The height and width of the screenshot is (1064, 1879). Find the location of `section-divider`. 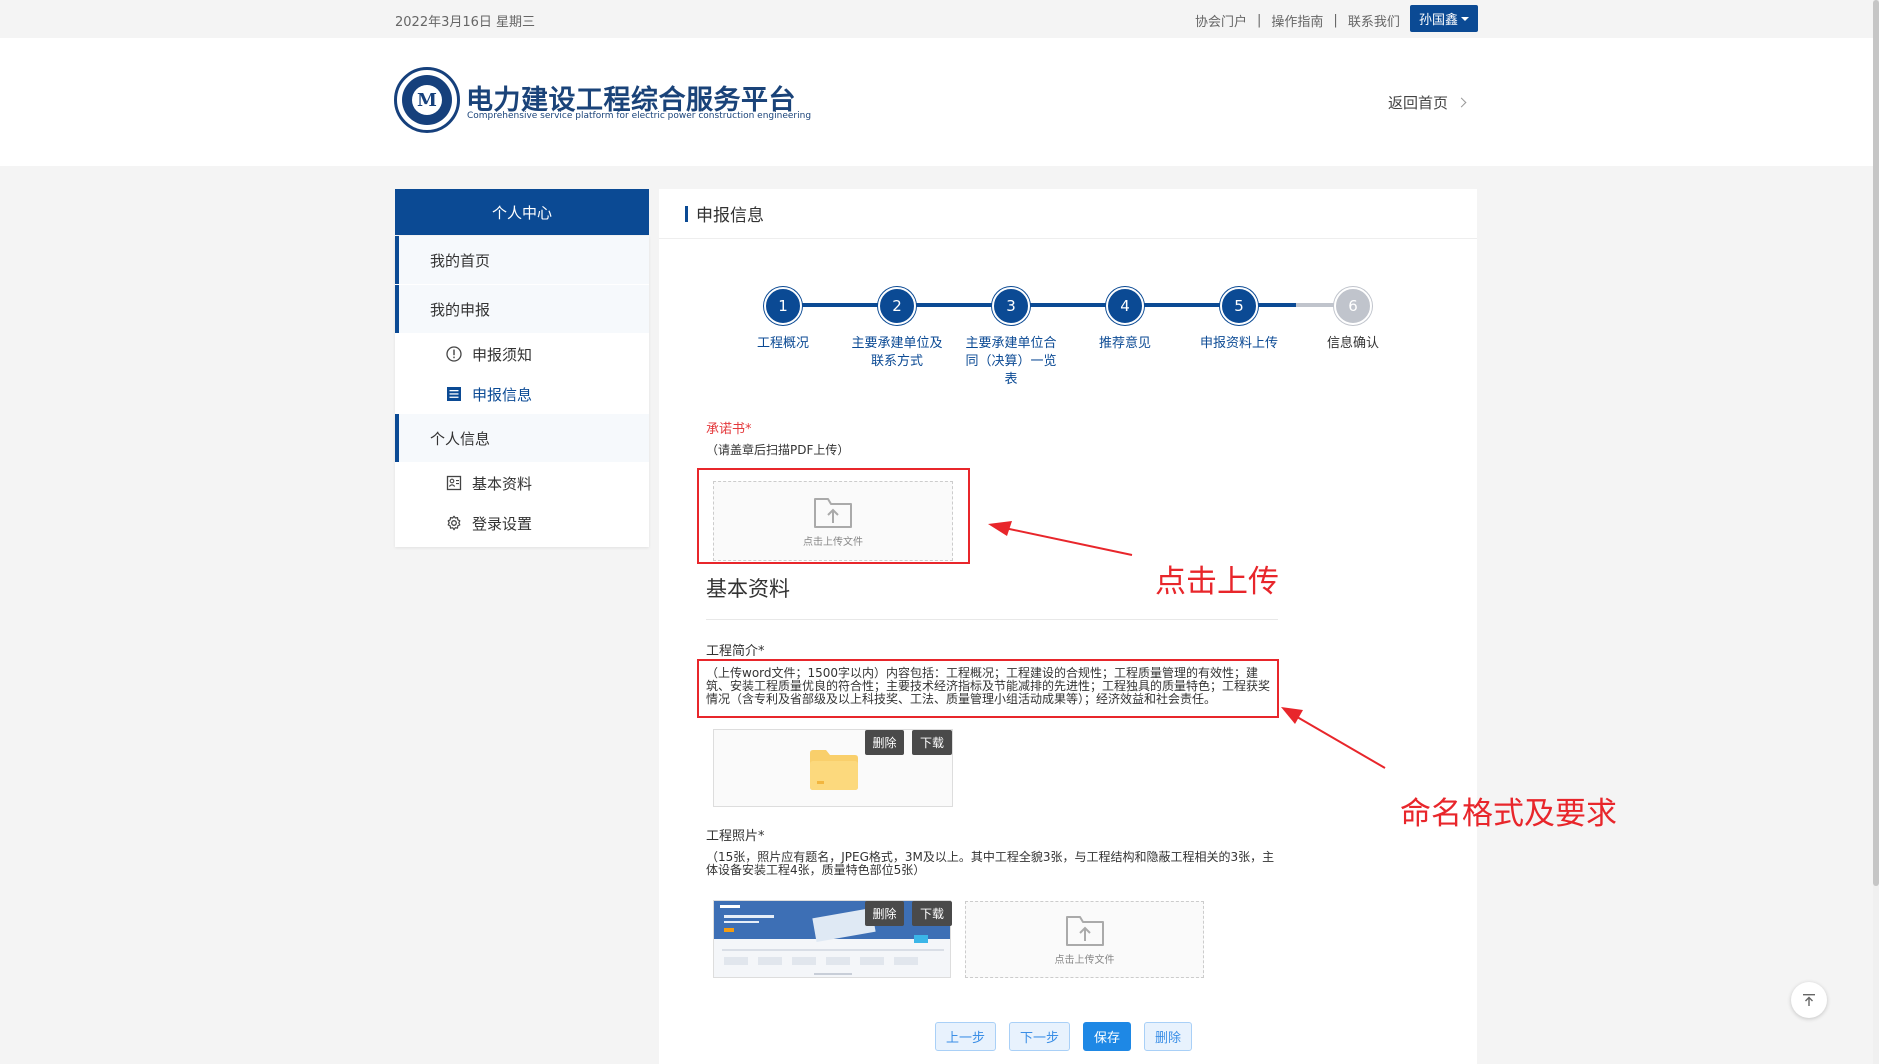

section-divider is located at coordinates (992, 619).